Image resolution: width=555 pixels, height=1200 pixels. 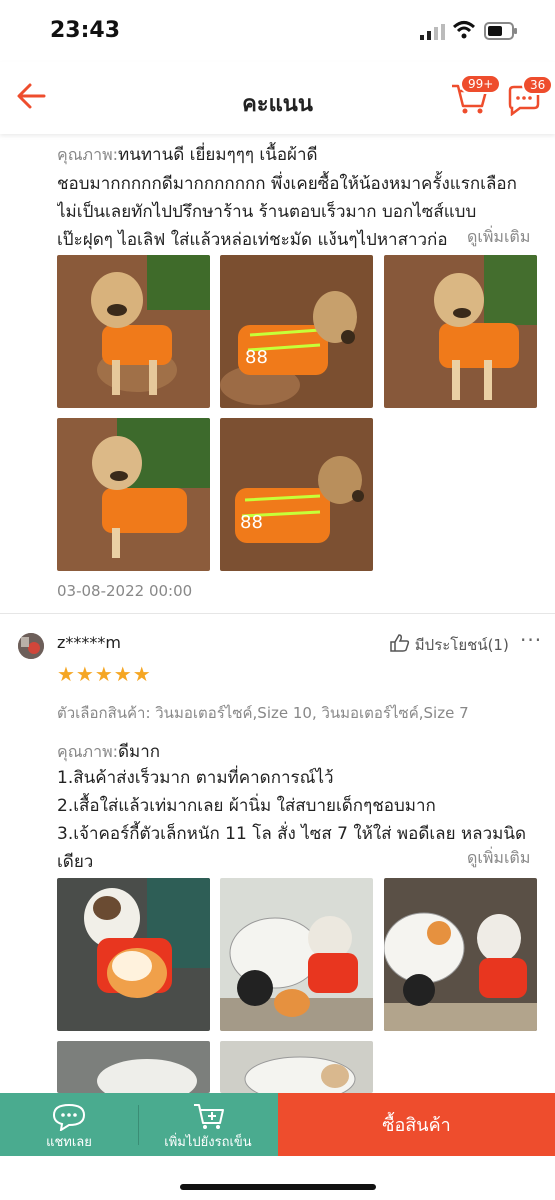 I want to click on add-cart-icon, so click(x=209, y=1116).